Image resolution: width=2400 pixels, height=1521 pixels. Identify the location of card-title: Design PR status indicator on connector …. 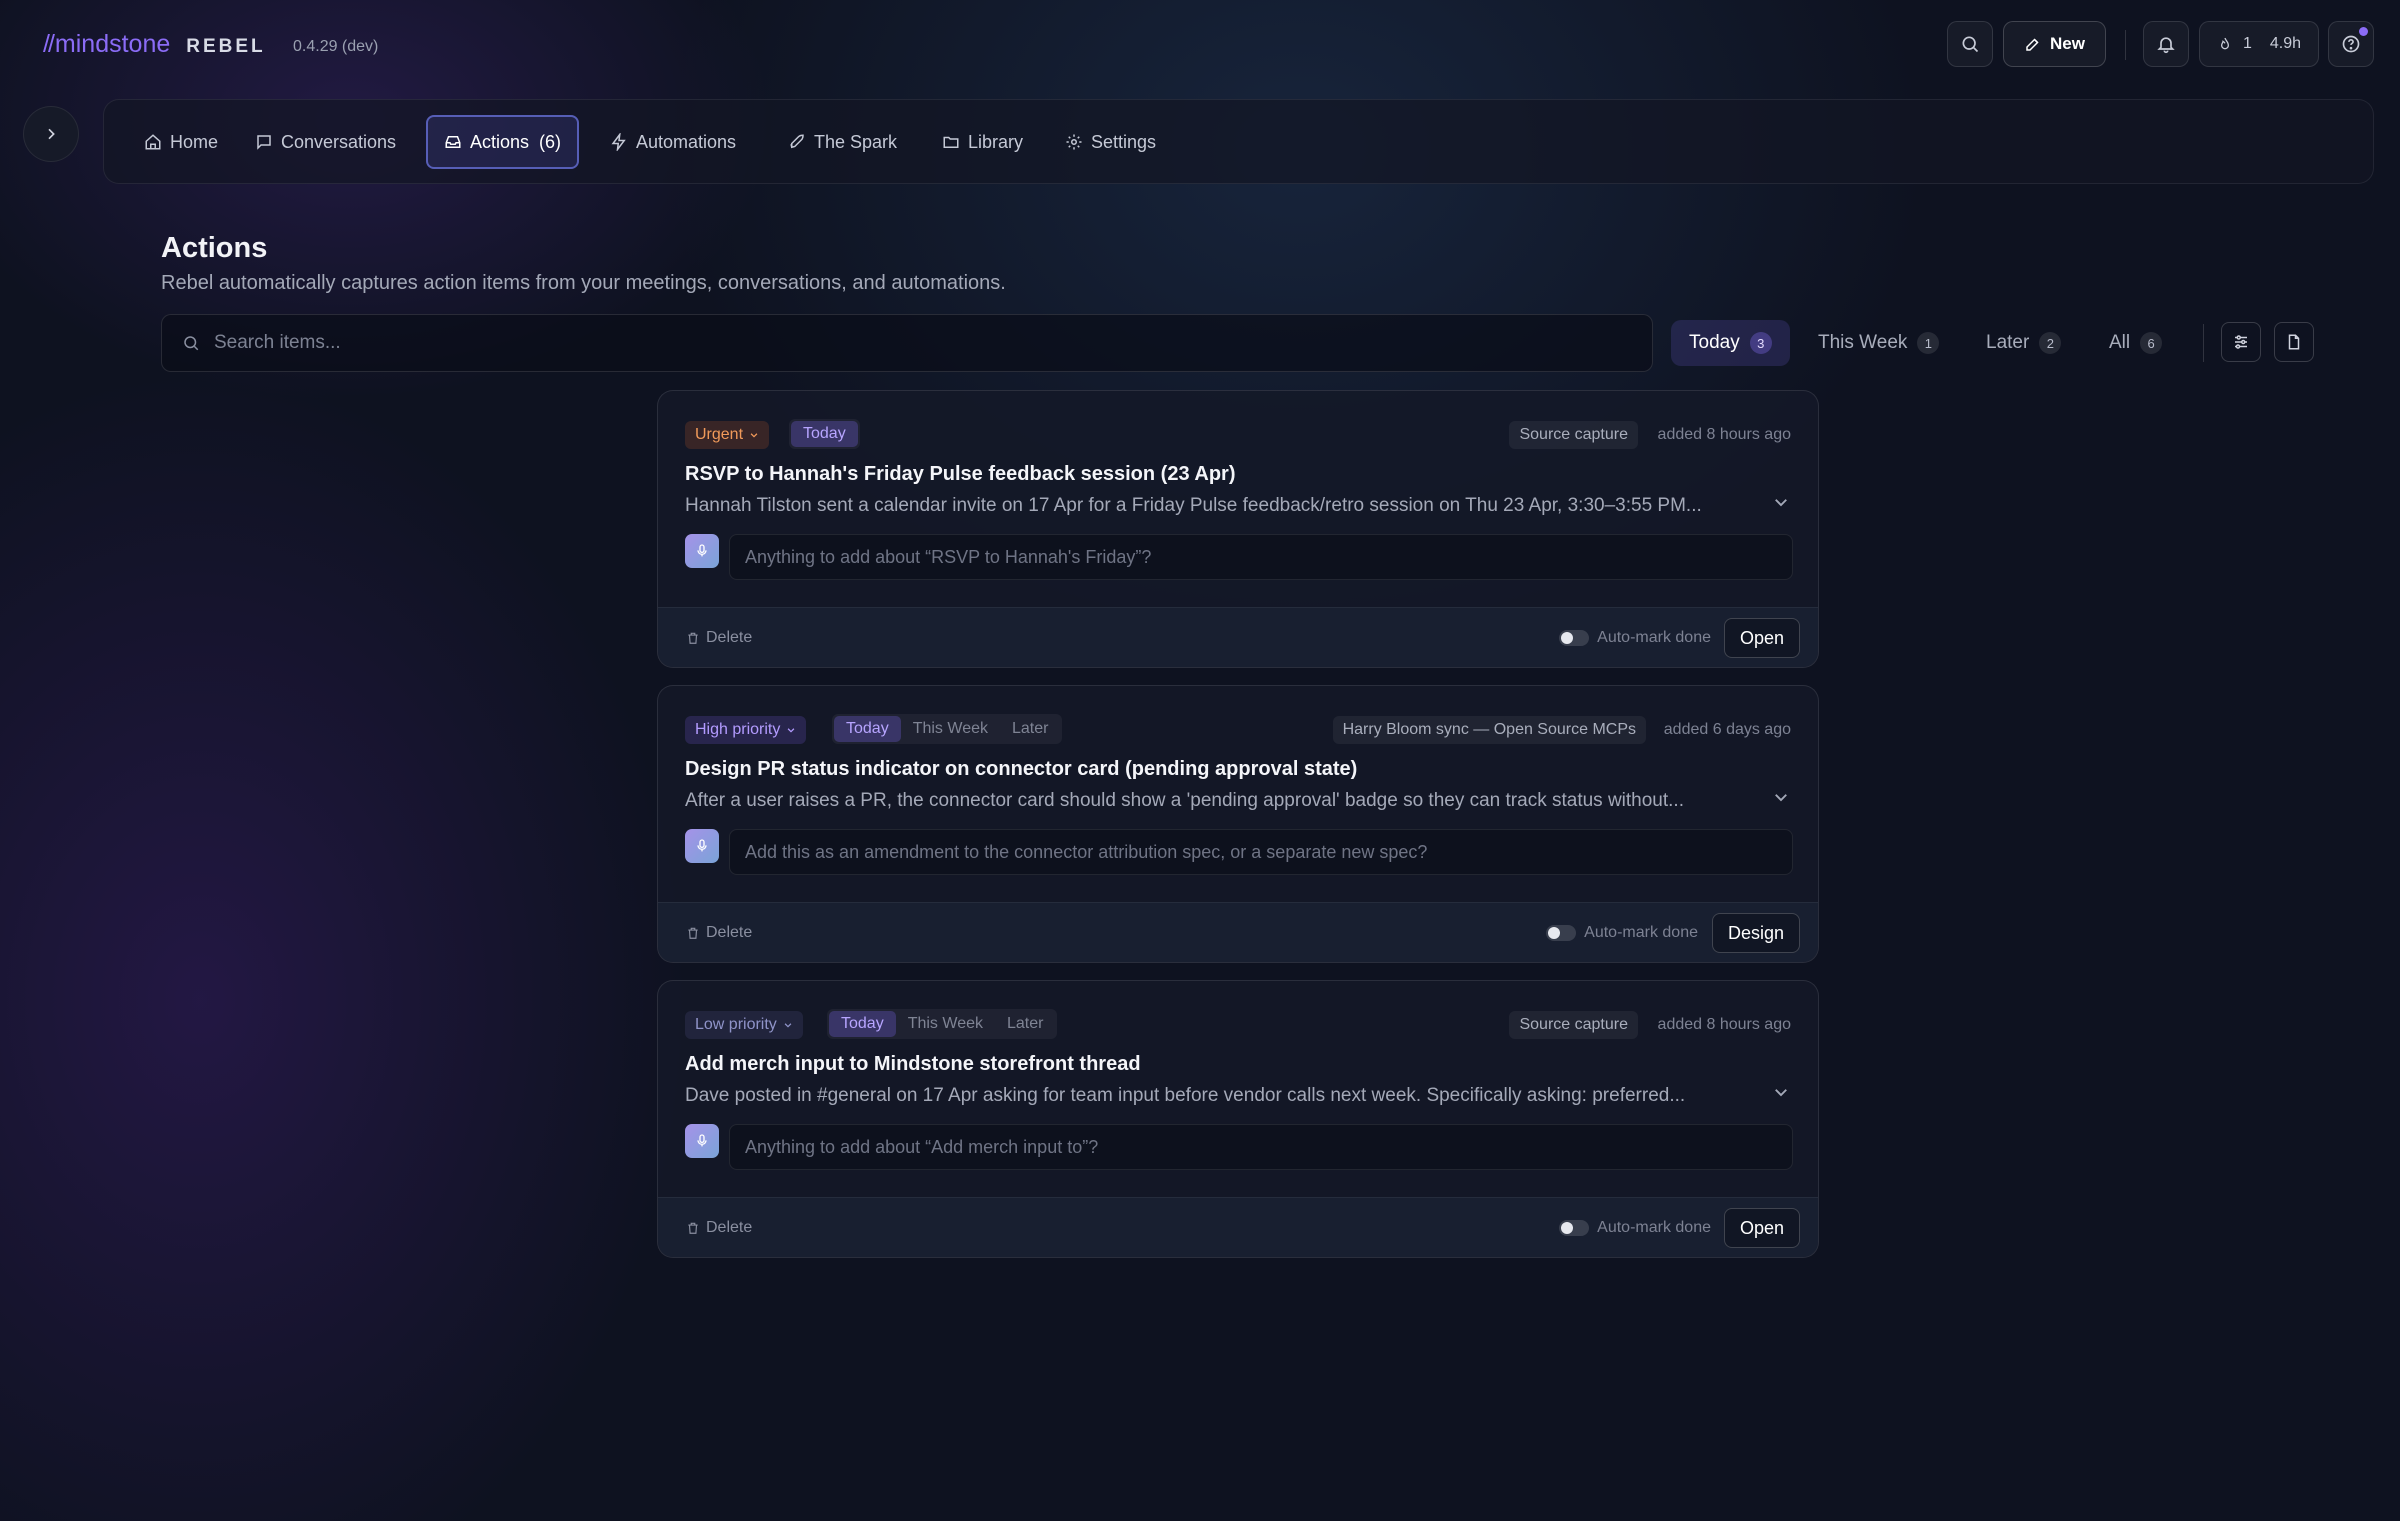
(1021, 769).